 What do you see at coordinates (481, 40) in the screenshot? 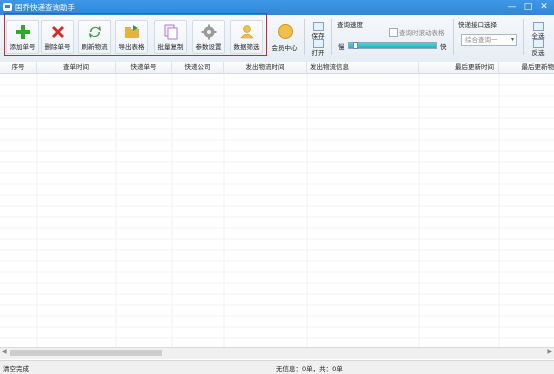
I see `courier-interface-value: 综合查询一` at bounding box center [481, 40].